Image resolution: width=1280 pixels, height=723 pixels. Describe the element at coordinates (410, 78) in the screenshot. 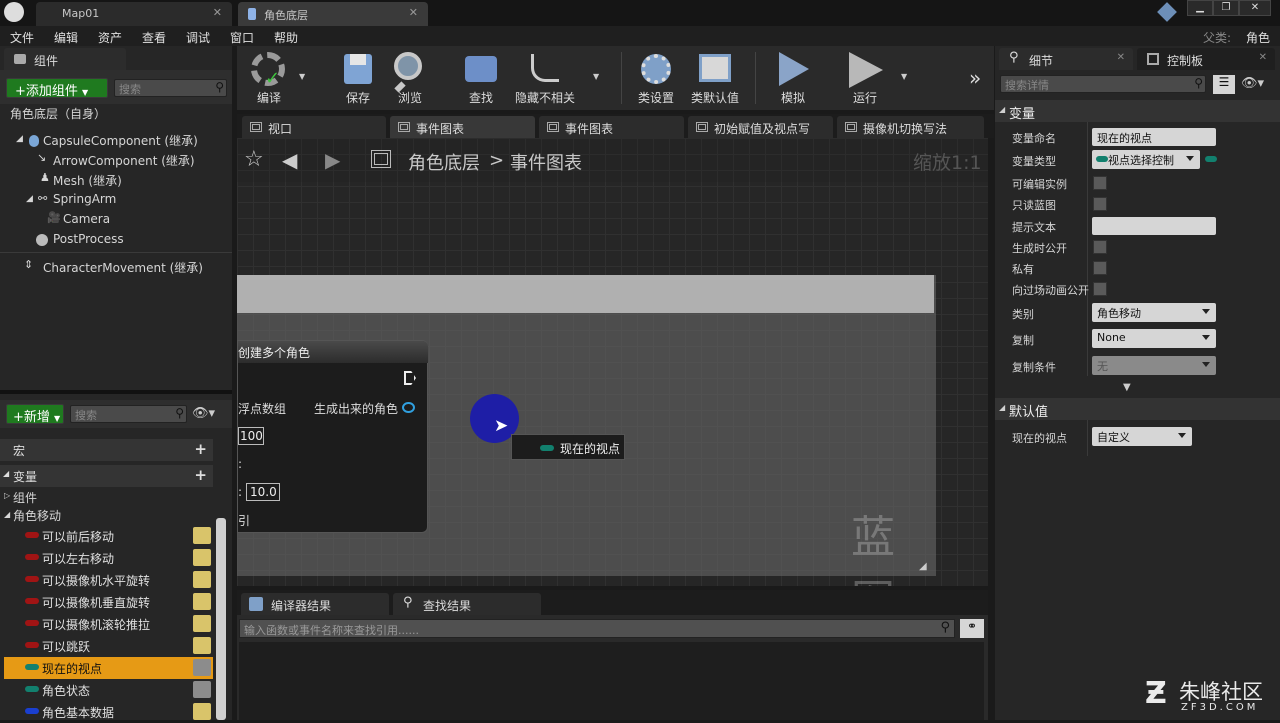

I see `browse-button: 浏览` at that location.